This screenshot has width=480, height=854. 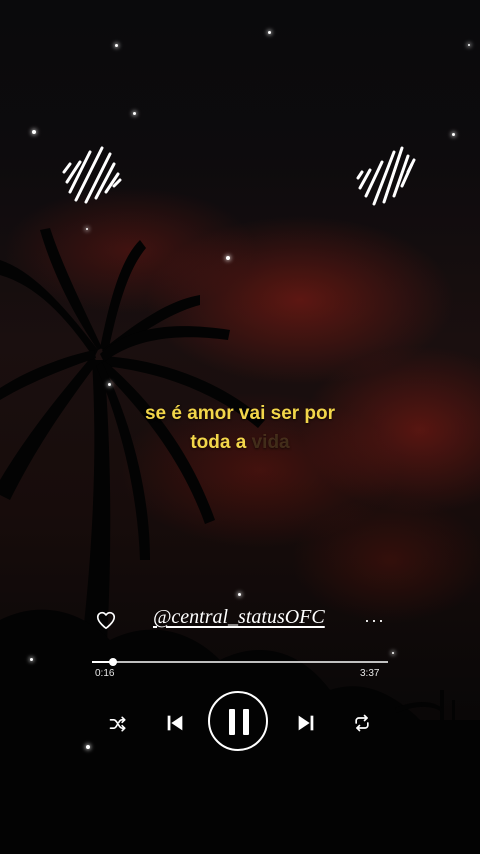 I want to click on lyric-line: toda a vida, so click(x=240, y=443).